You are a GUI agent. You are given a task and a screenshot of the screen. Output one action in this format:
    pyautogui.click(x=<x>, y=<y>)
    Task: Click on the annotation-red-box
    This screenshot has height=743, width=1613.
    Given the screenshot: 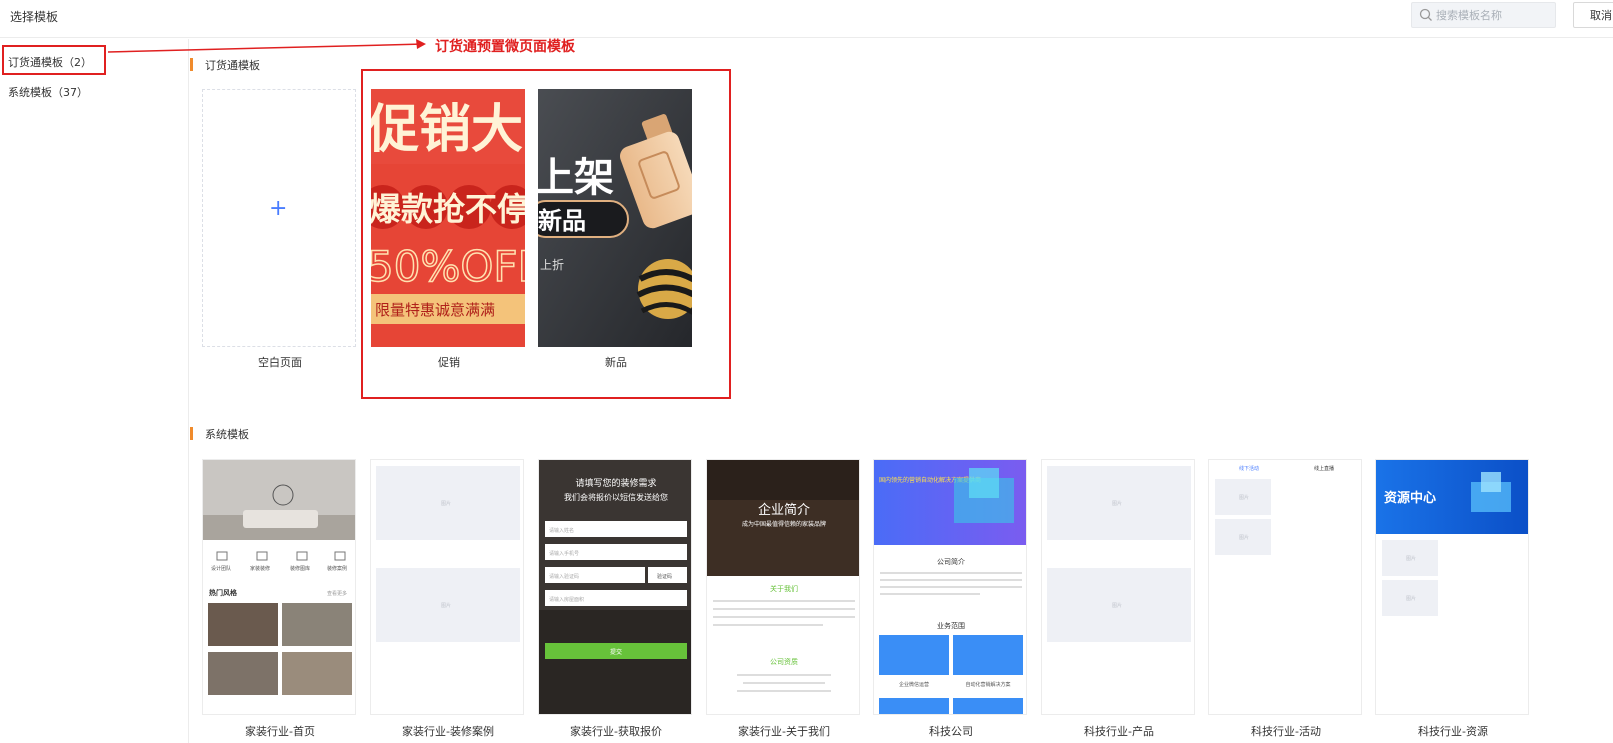 What is the action you would take?
    pyautogui.click(x=546, y=234)
    